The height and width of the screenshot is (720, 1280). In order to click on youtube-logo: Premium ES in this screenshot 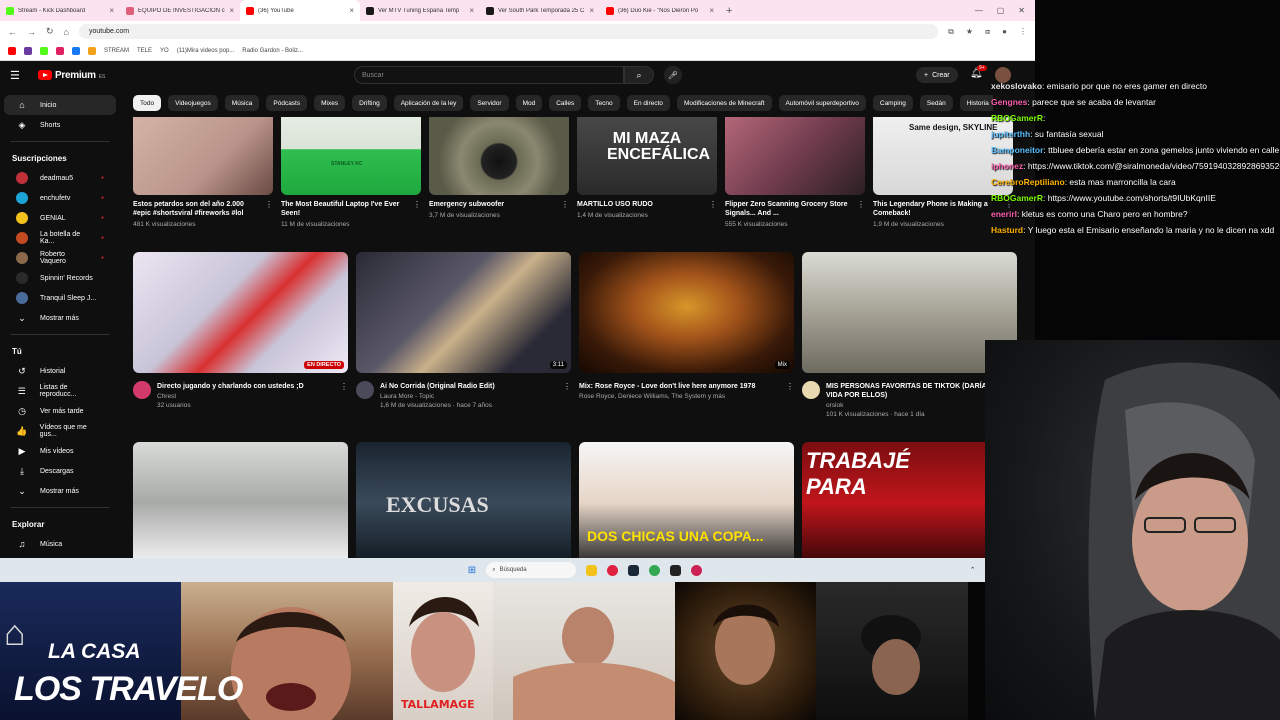, I will do `click(71, 75)`.